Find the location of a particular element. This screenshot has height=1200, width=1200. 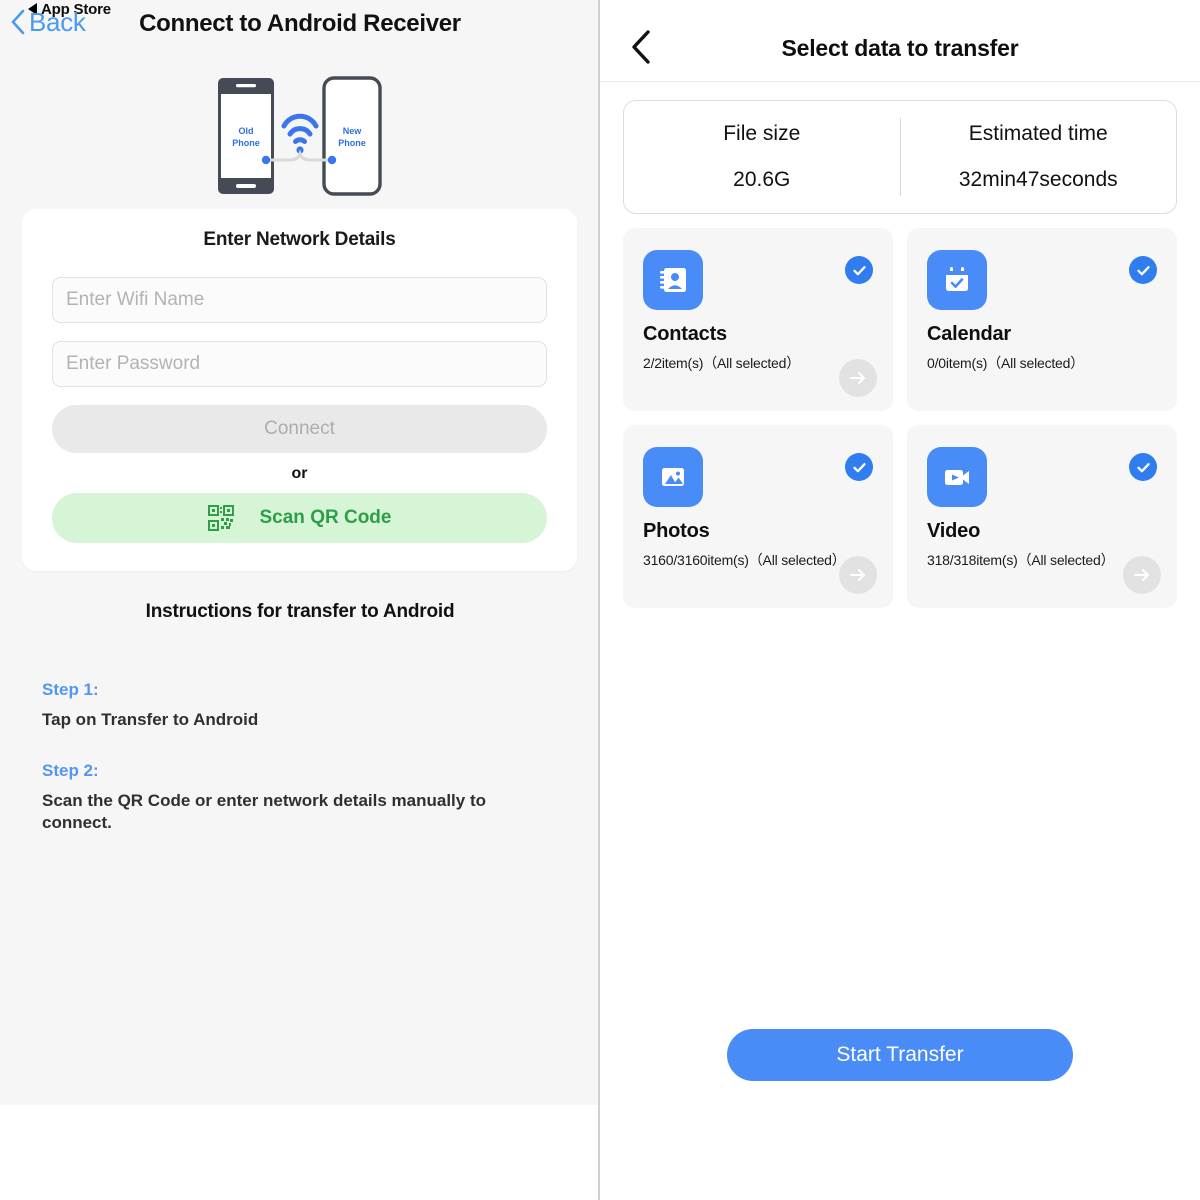

data-card-contacts: Contacts 2/2item(s)（All selected） is located at coordinates (758, 319).